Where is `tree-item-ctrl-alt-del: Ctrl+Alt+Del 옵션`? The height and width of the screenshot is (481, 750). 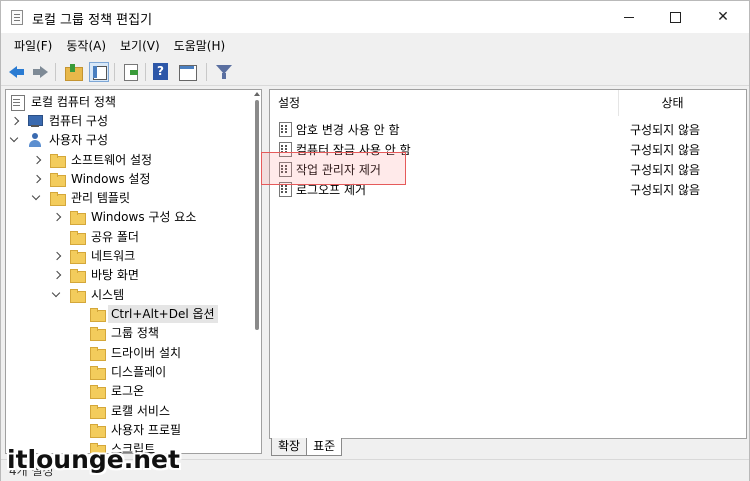
tree-item-ctrl-alt-del: Ctrl+Alt+Del 옵션 is located at coordinates (153, 313).